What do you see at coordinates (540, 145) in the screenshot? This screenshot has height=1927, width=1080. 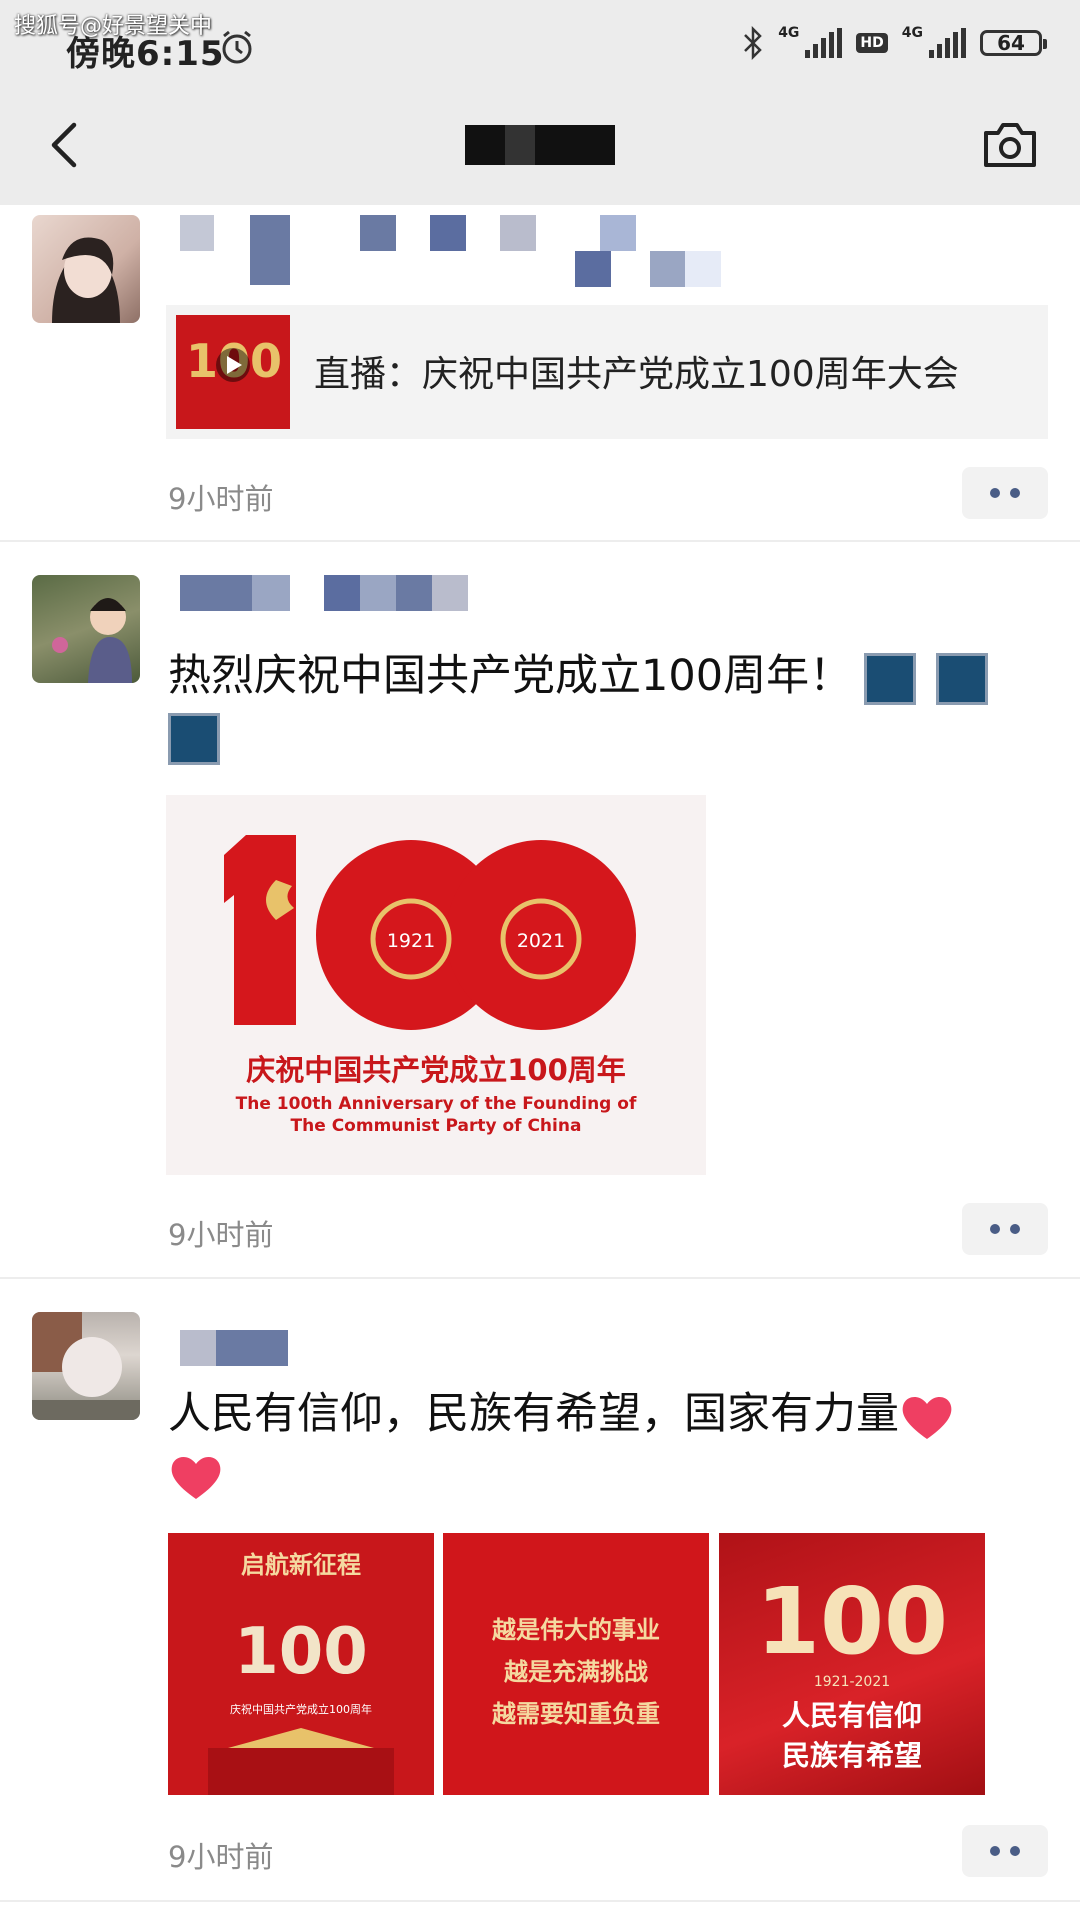 I see `page-title-redacted` at bounding box center [540, 145].